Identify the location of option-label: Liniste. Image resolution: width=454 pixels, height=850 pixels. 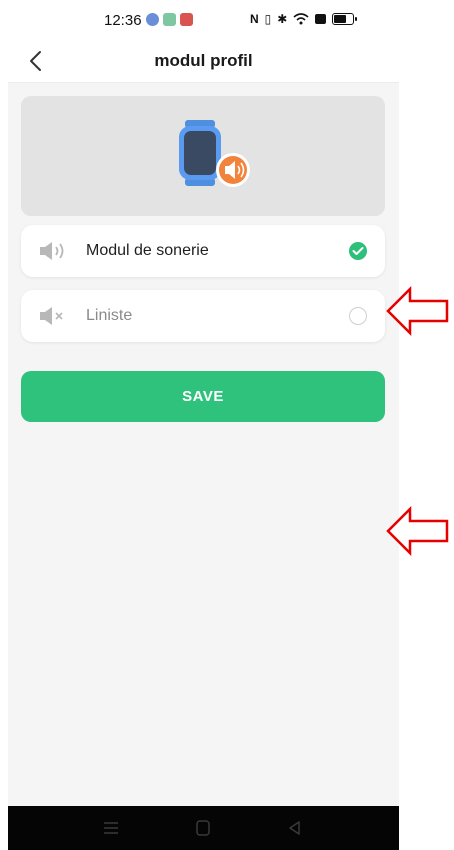
(109, 315).